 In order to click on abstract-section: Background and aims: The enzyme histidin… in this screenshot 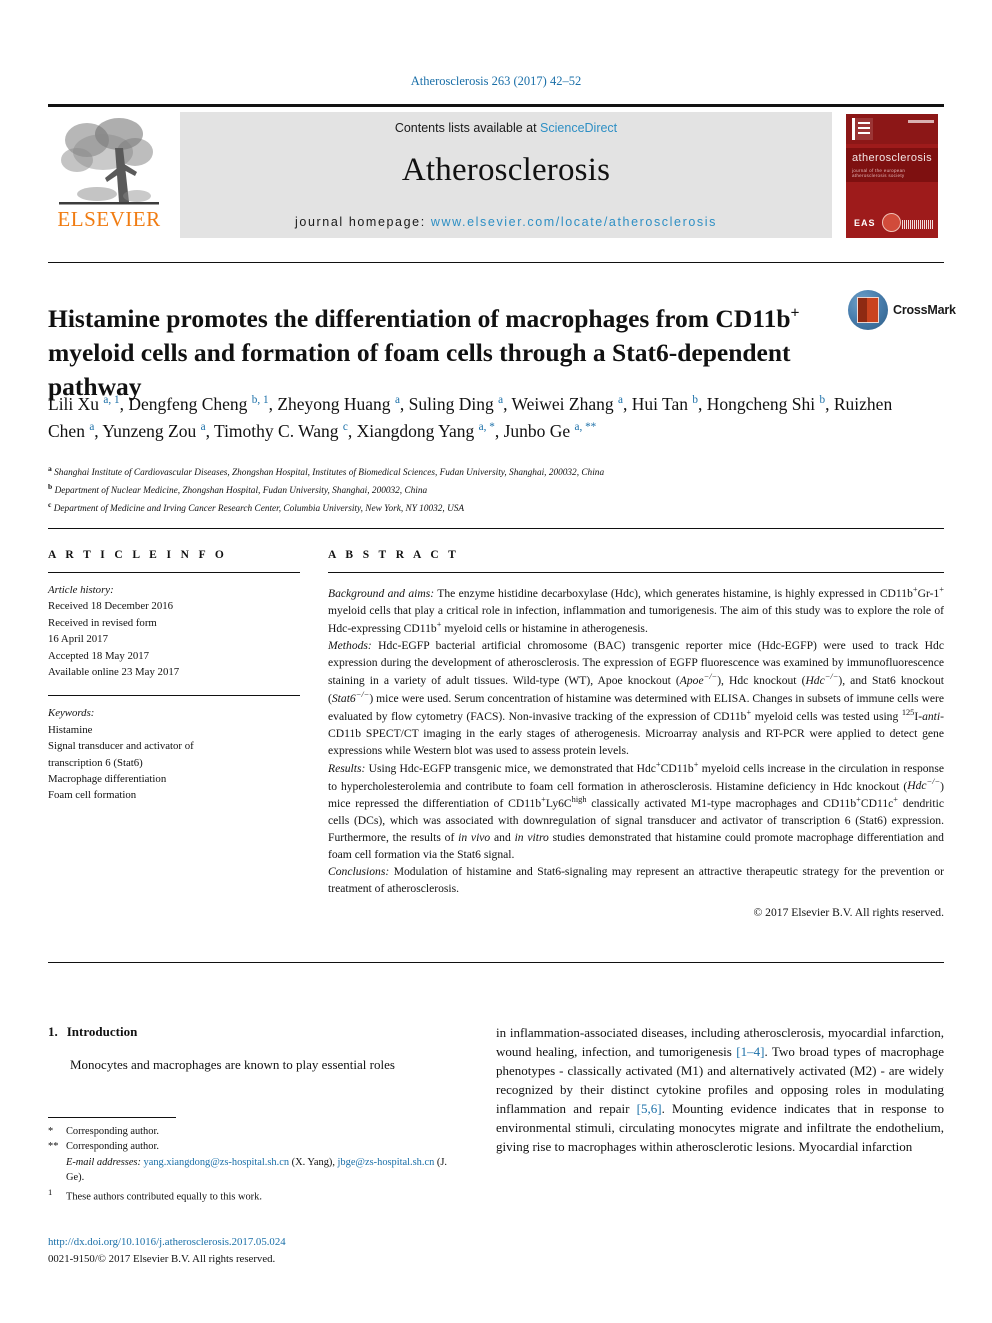, I will do `click(636, 610)`.